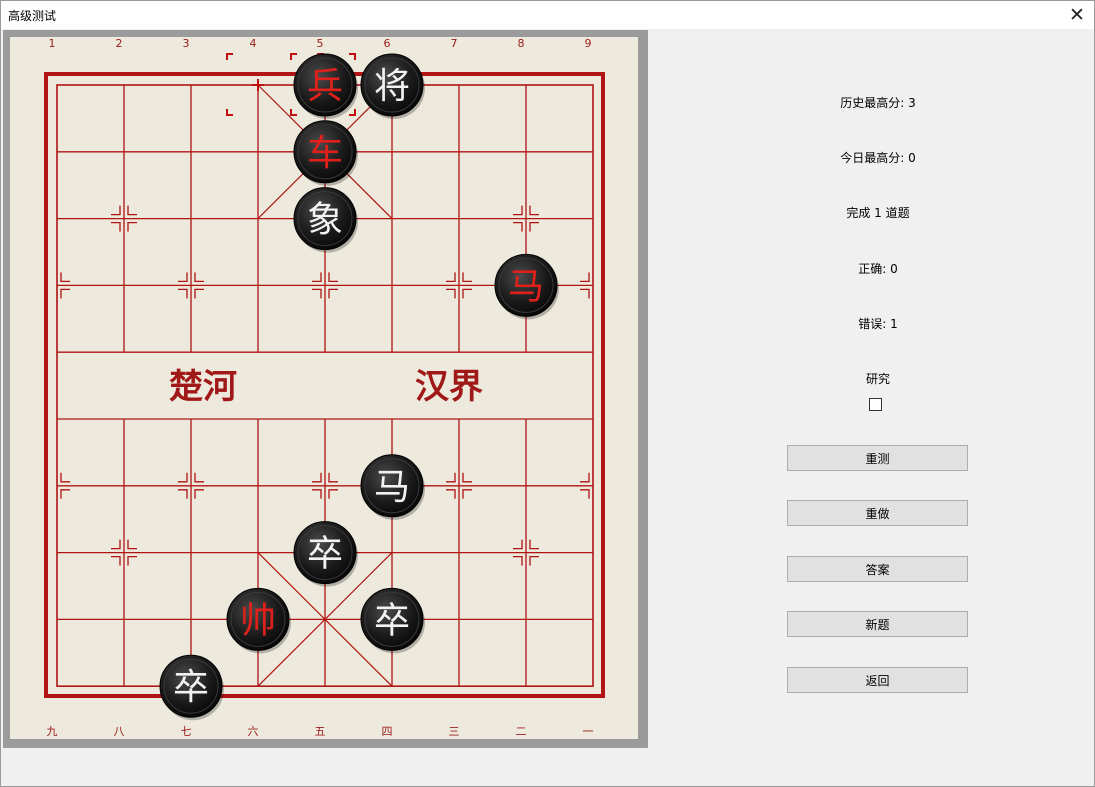  I want to click on piece-label: 帅, so click(258, 620).